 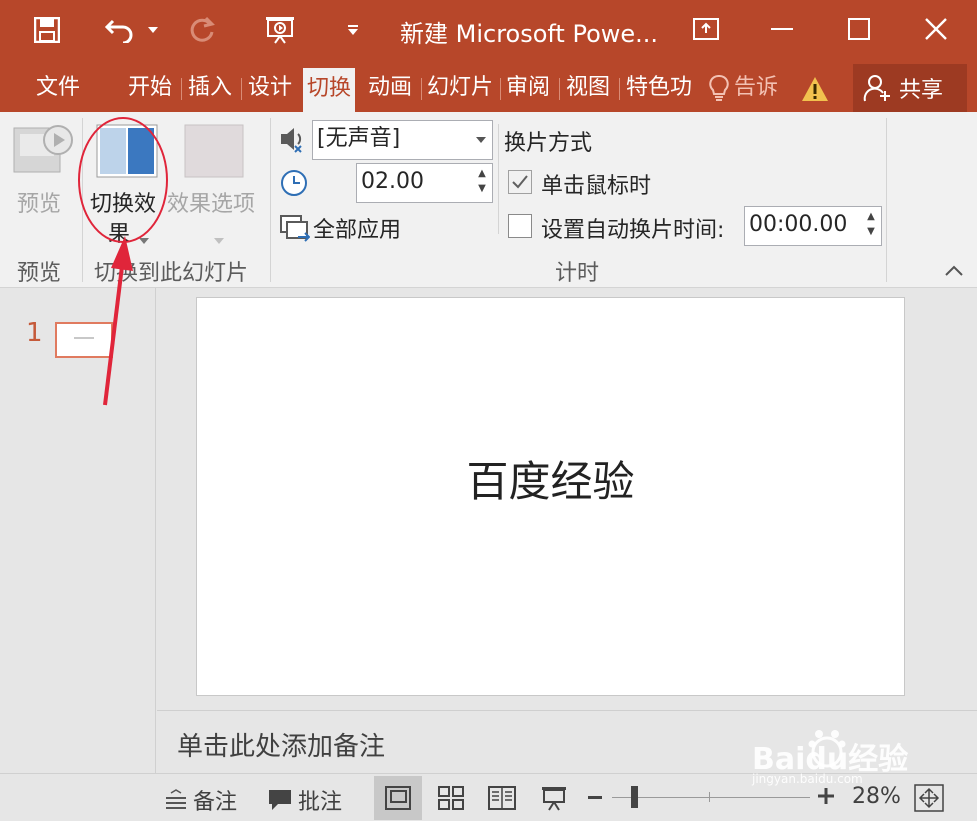 What do you see at coordinates (807, 779) in the screenshot?
I see `watermark-url: jingyan.baidu.com` at bounding box center [807, 779].